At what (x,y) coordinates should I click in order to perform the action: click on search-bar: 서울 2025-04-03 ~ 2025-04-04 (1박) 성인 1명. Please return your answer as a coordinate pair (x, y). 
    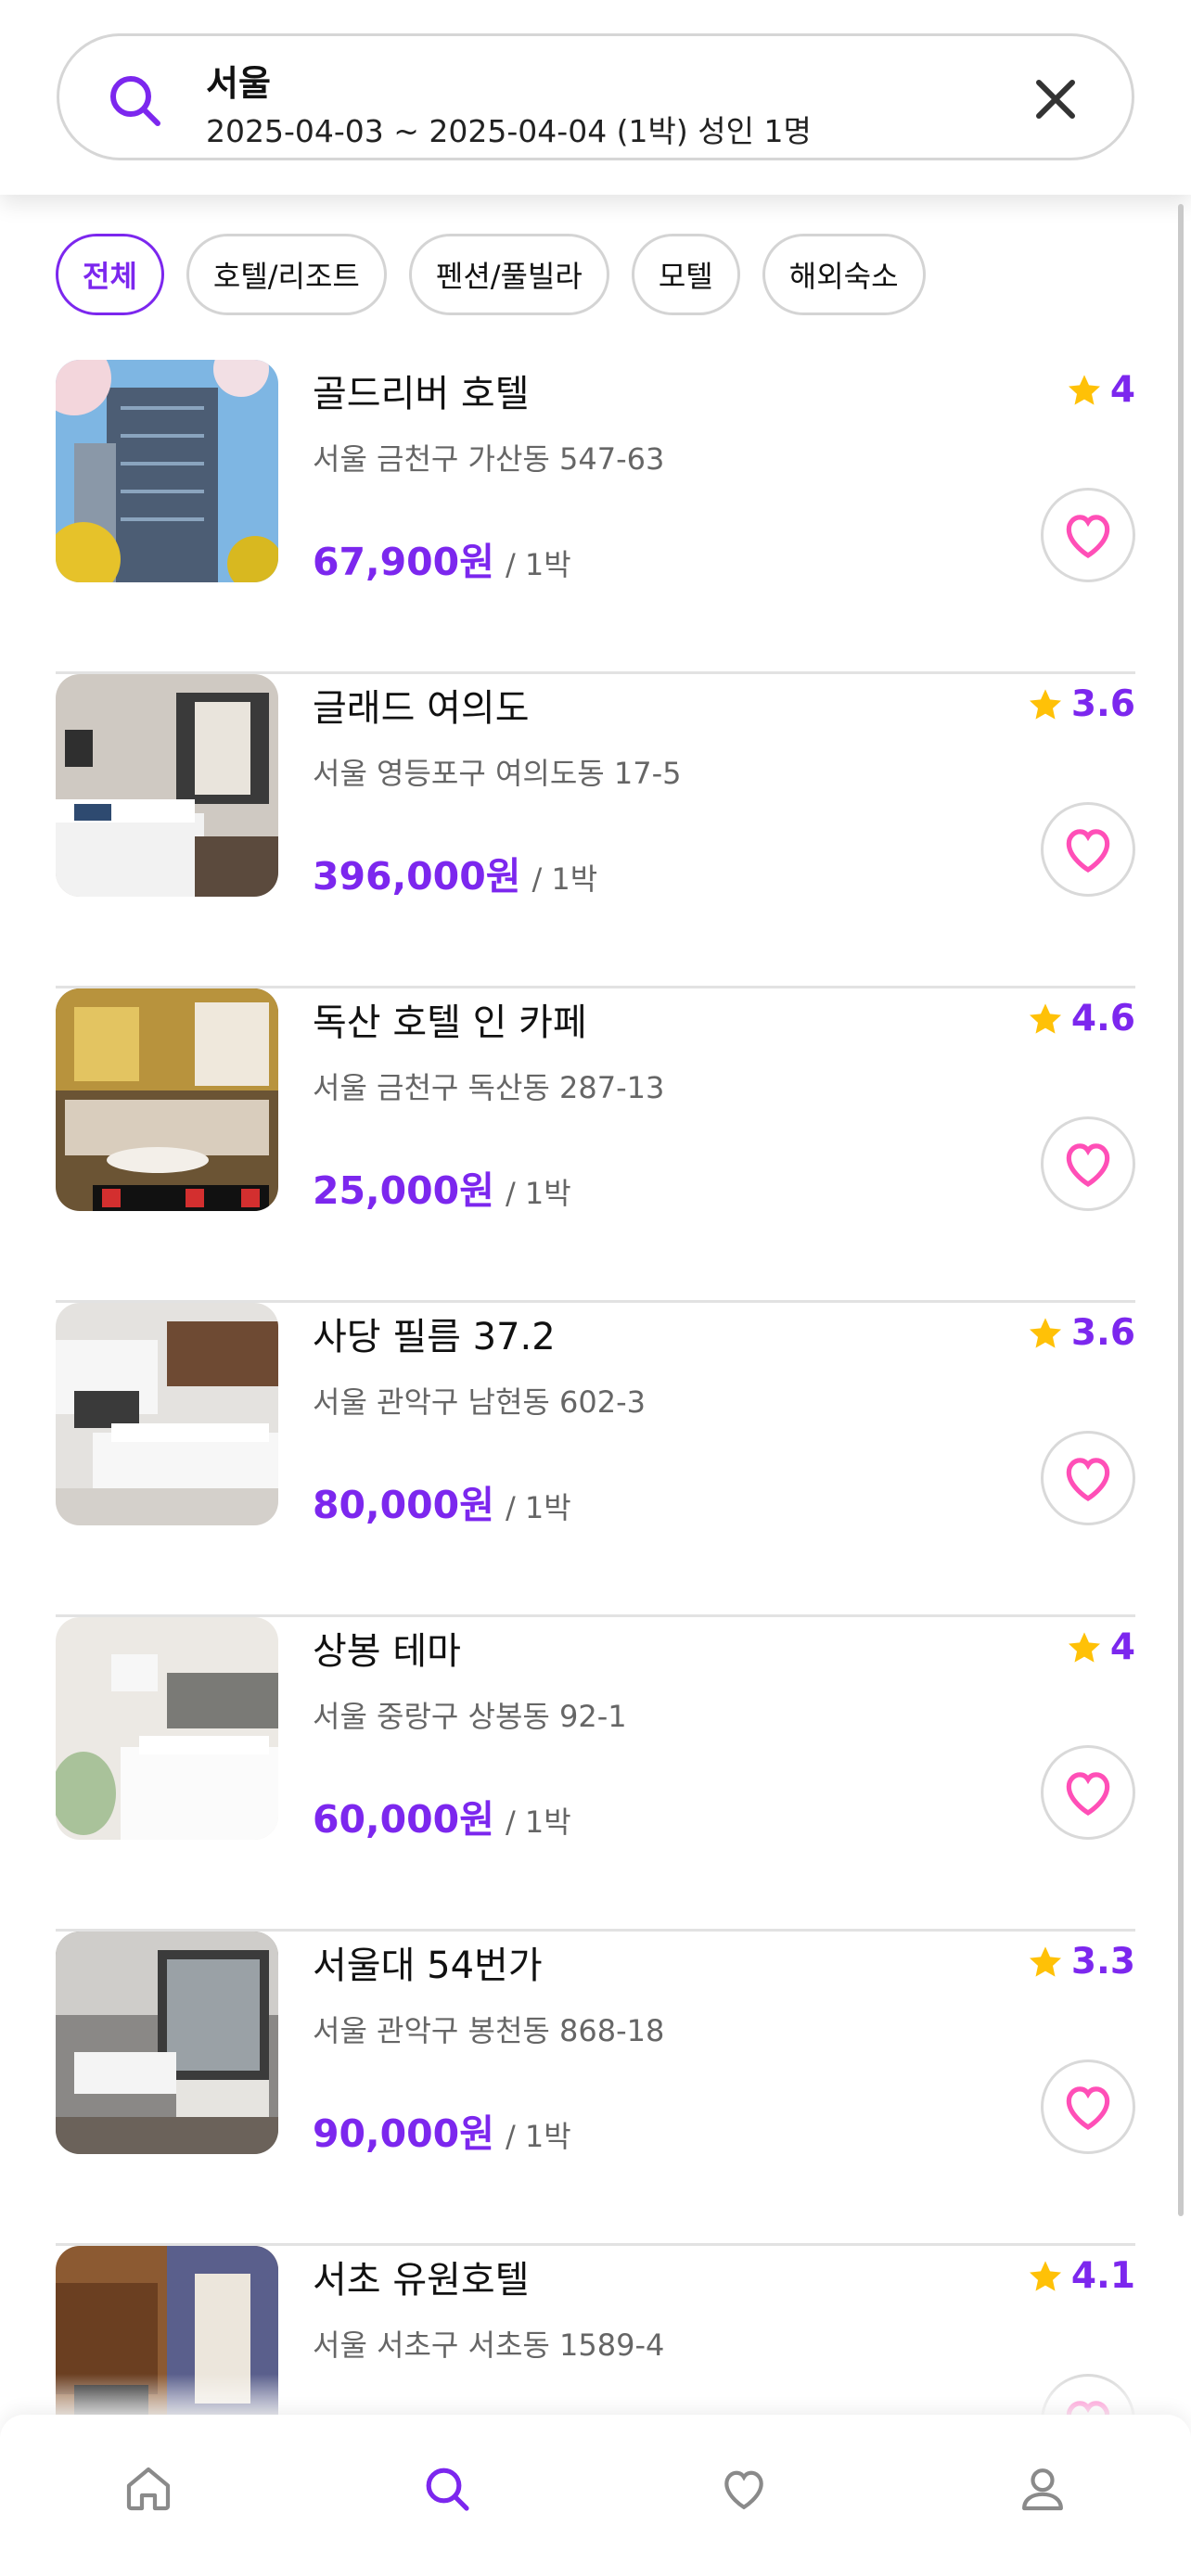
    Looking at the image, I should click on (595, 97).